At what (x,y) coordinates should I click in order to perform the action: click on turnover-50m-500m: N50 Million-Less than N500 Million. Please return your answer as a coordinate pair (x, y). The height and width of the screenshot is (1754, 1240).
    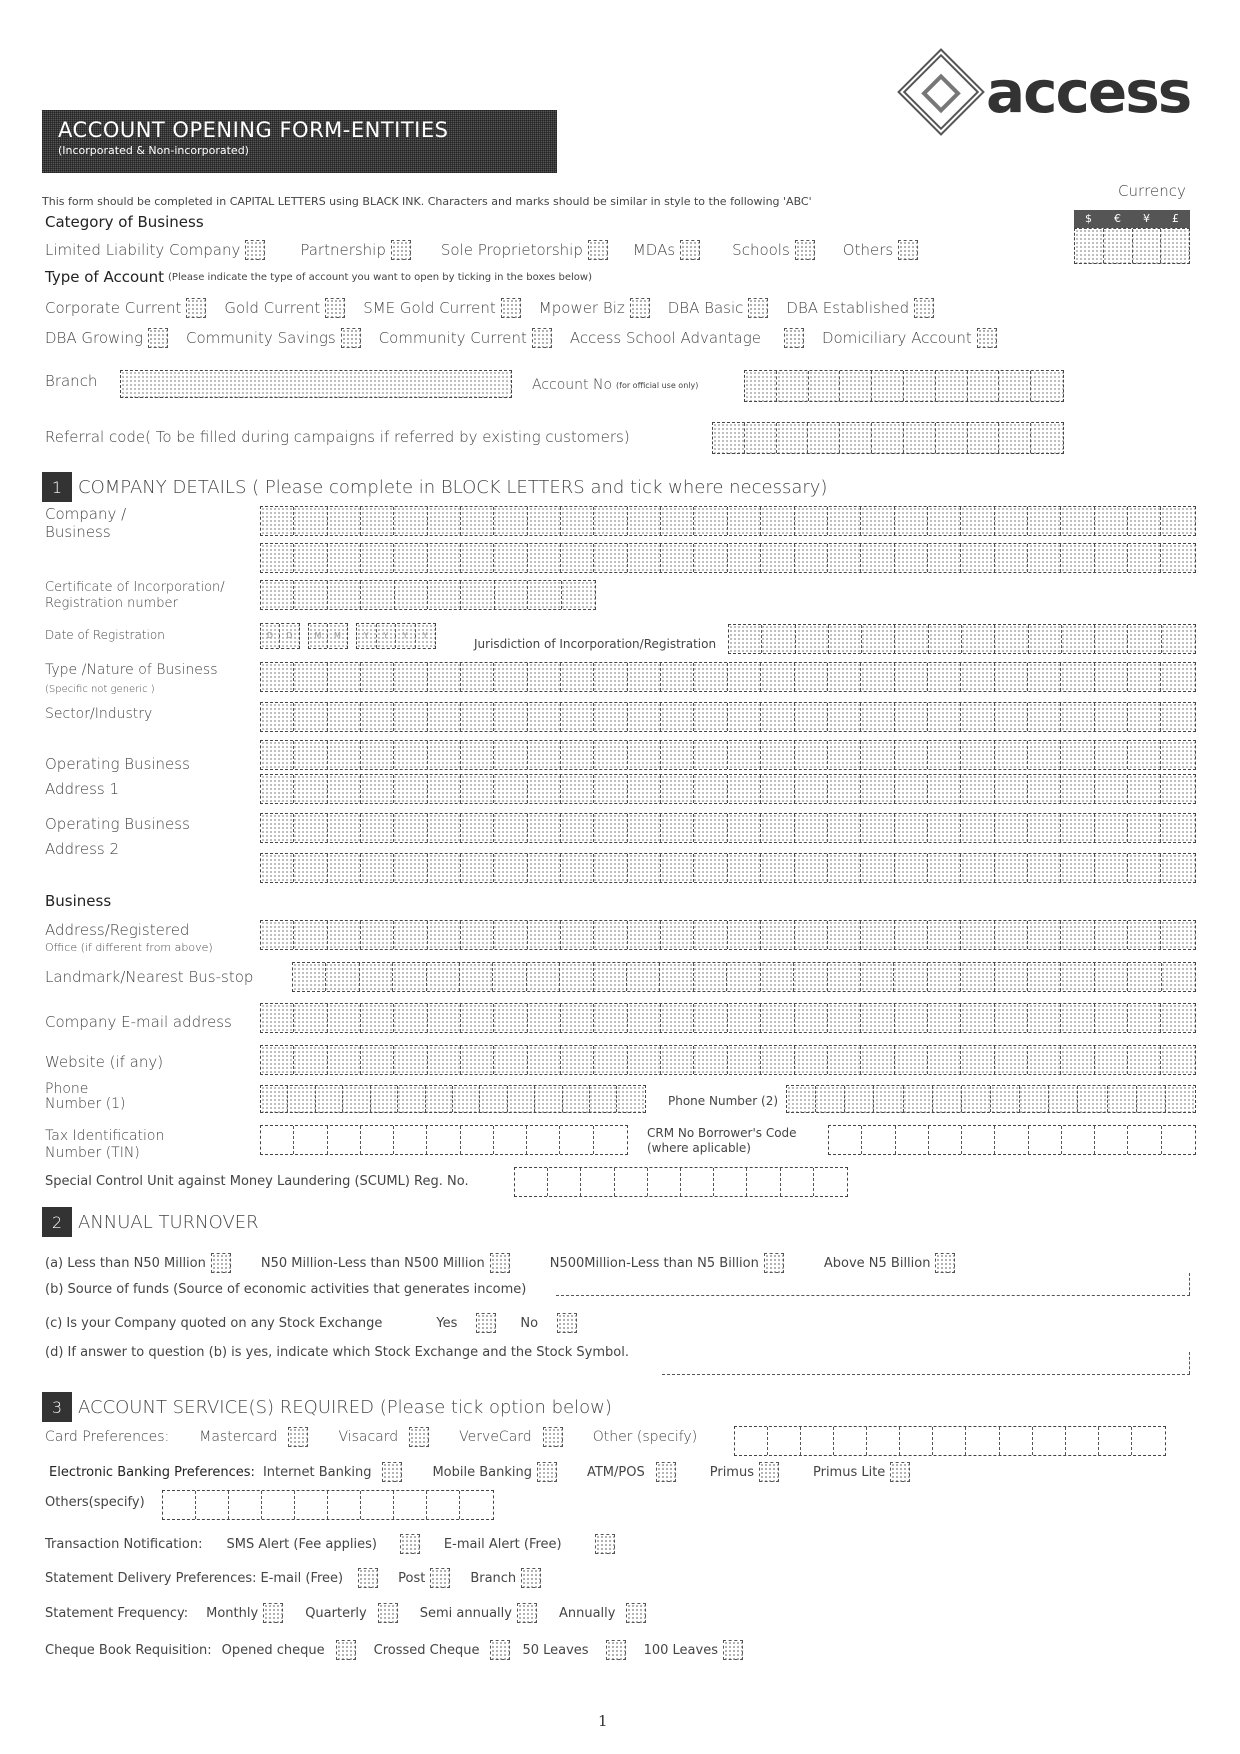
    Looking at the image, I should click on (385, 1263).